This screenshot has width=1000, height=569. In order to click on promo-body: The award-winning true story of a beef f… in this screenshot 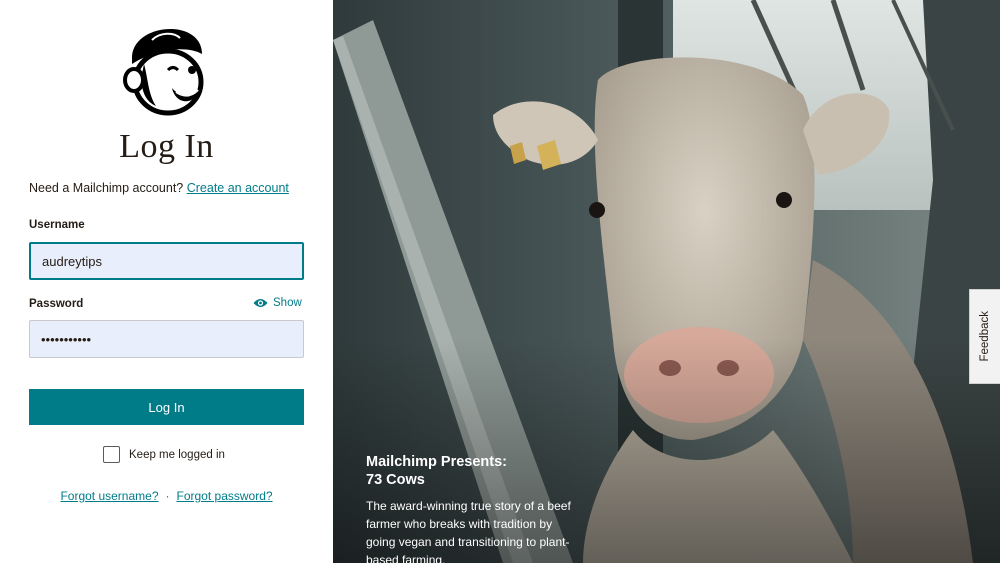, I will do `click(468, 533)`.